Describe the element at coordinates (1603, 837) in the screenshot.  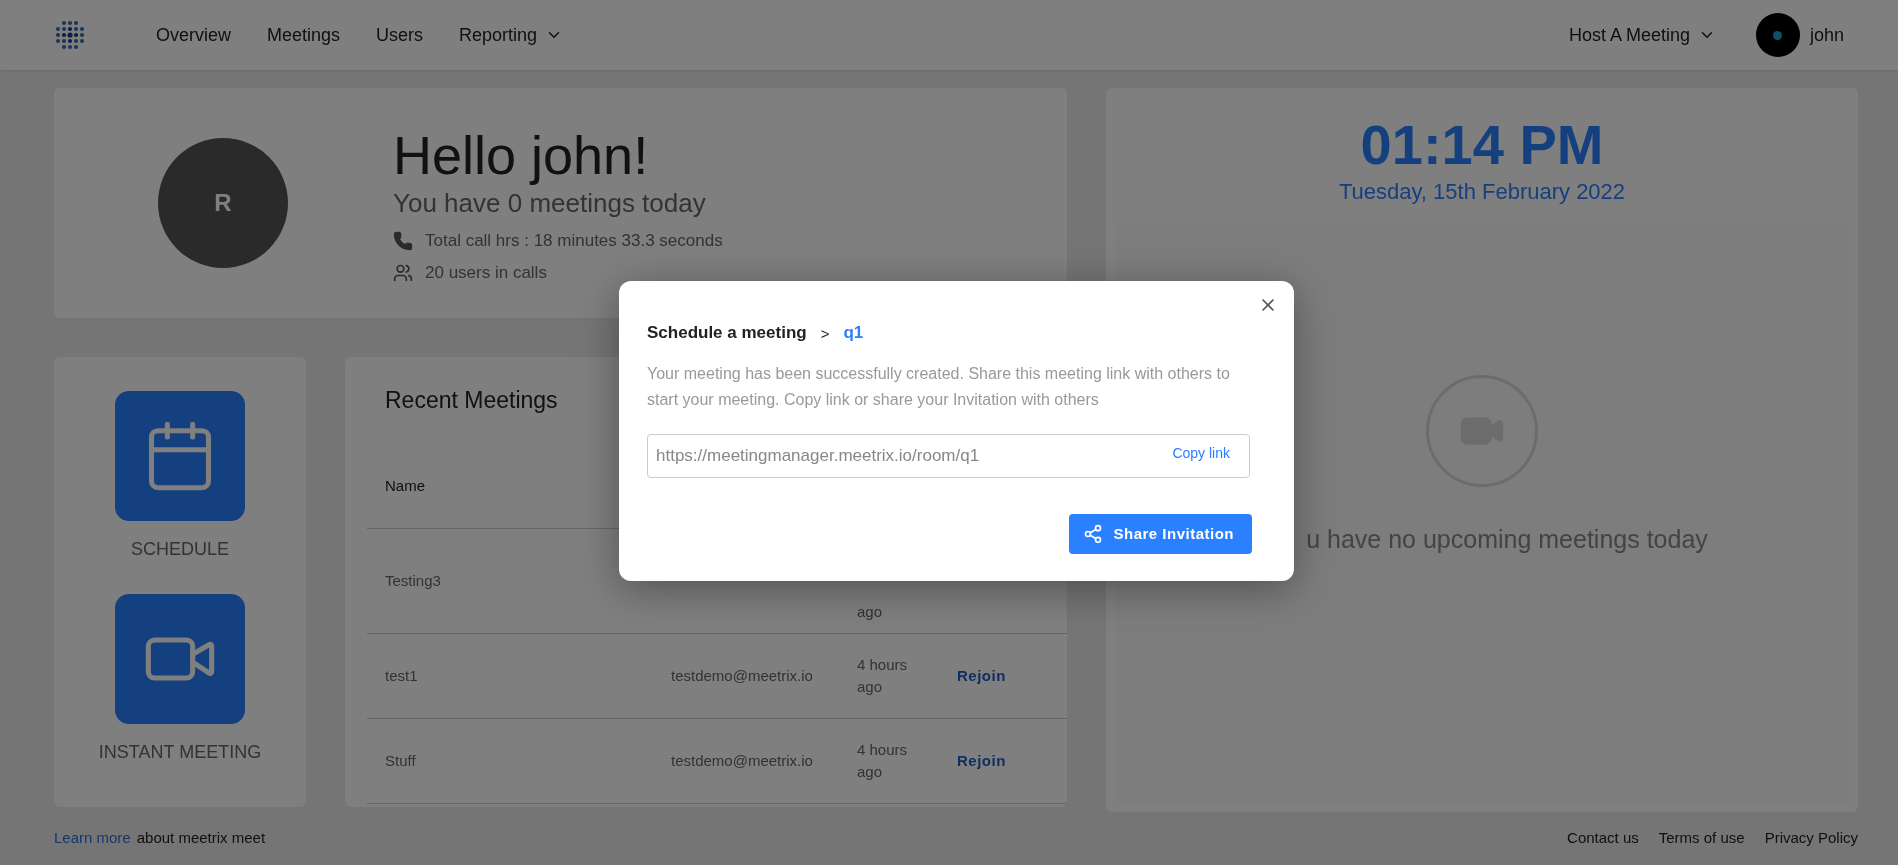
I see `footer-link: Contact us` at that location.